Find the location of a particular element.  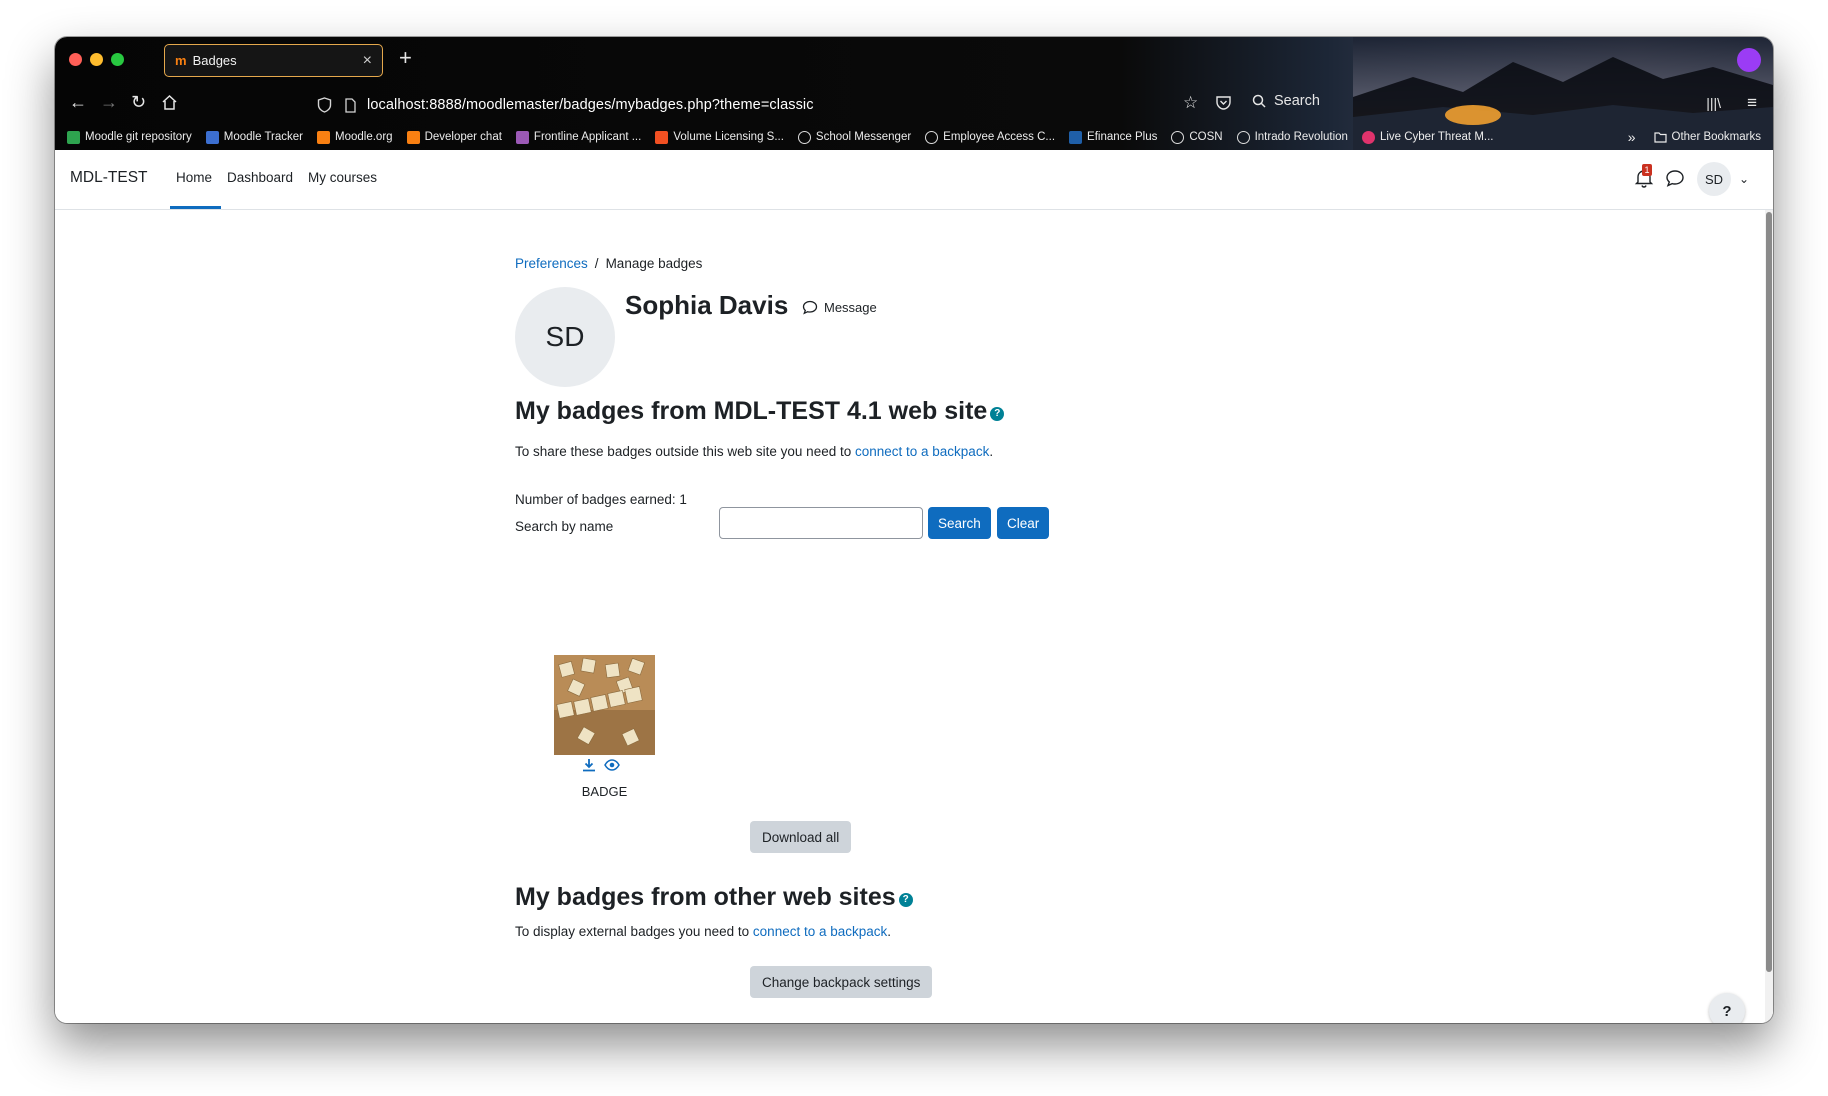

search-button: Search is located at coordinates (959, 523).